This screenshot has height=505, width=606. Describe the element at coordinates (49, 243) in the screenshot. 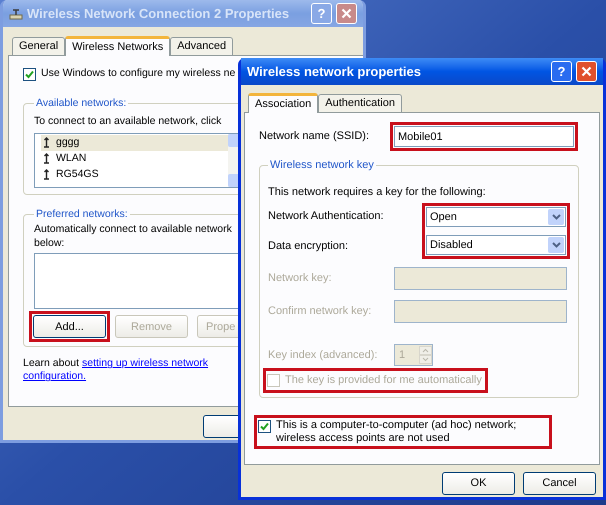

I see `hint-text: below:` at that location.